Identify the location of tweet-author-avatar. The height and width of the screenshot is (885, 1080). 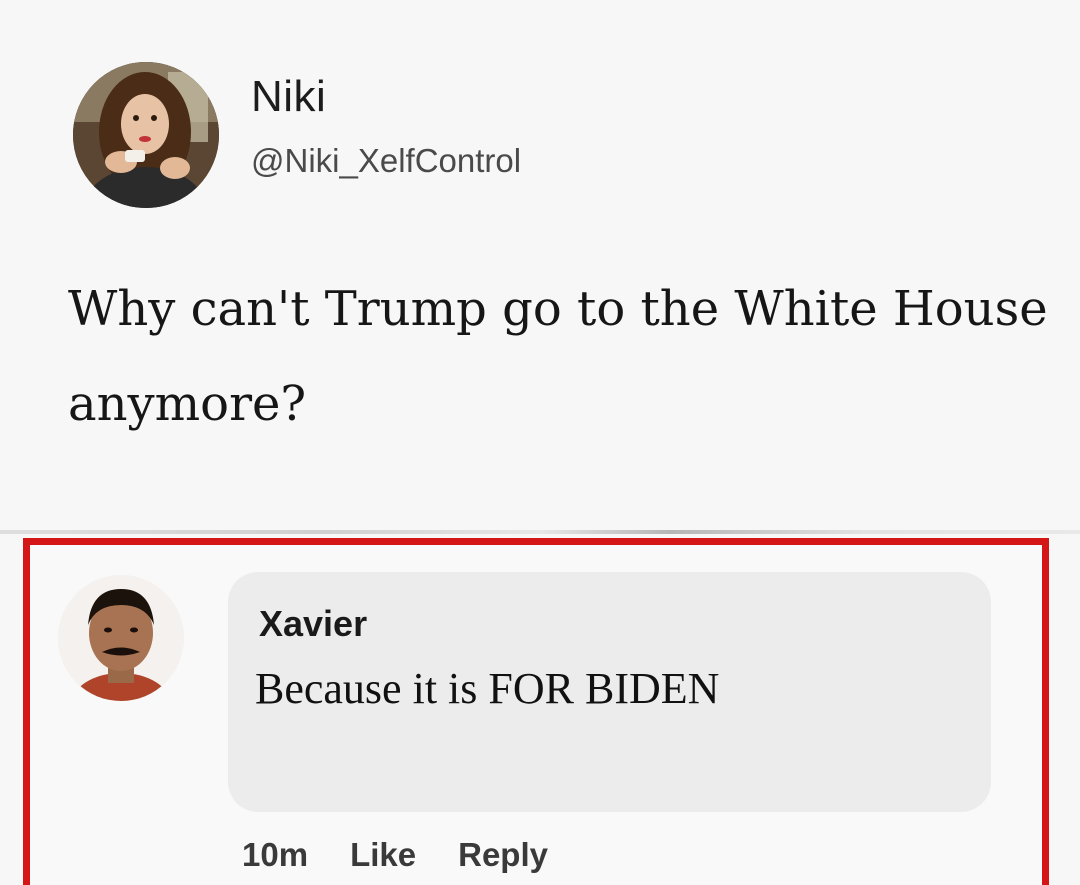
(146, 135).